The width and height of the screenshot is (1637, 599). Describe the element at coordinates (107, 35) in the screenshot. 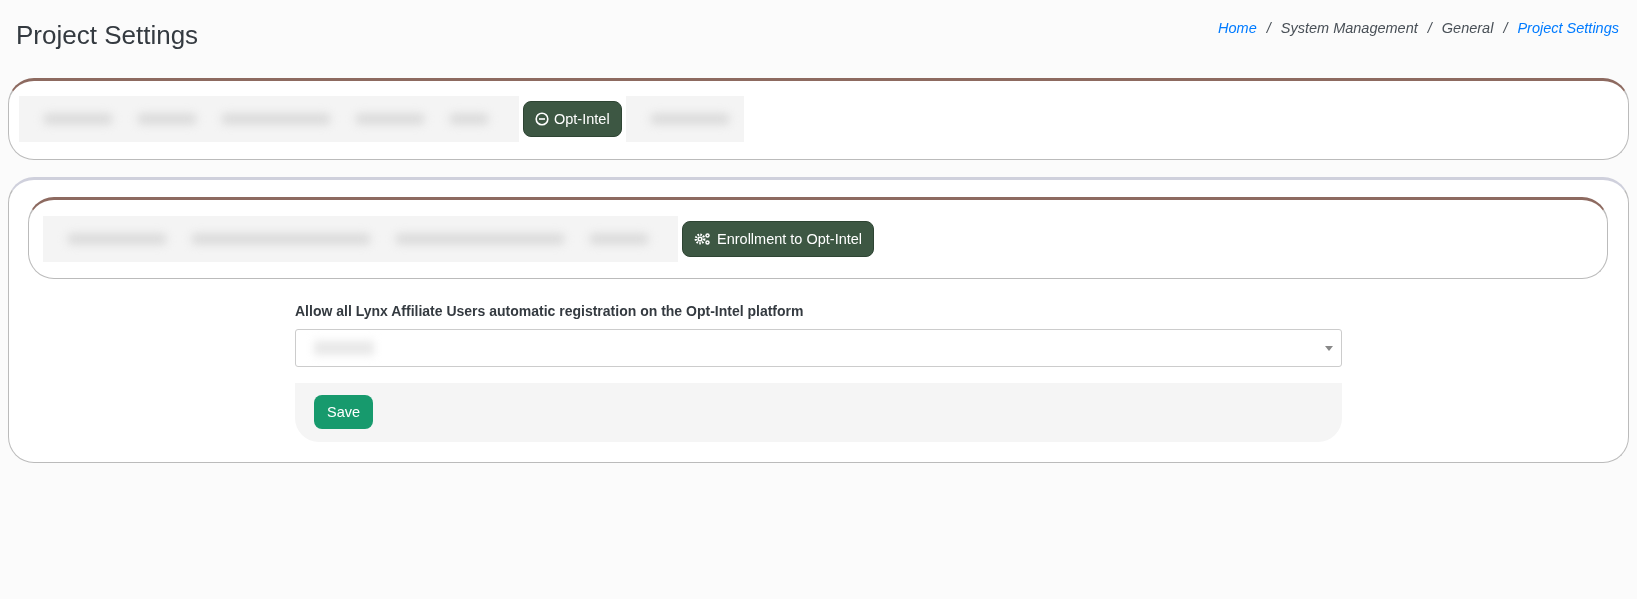

I see `page-title: Project Settings` at that location.